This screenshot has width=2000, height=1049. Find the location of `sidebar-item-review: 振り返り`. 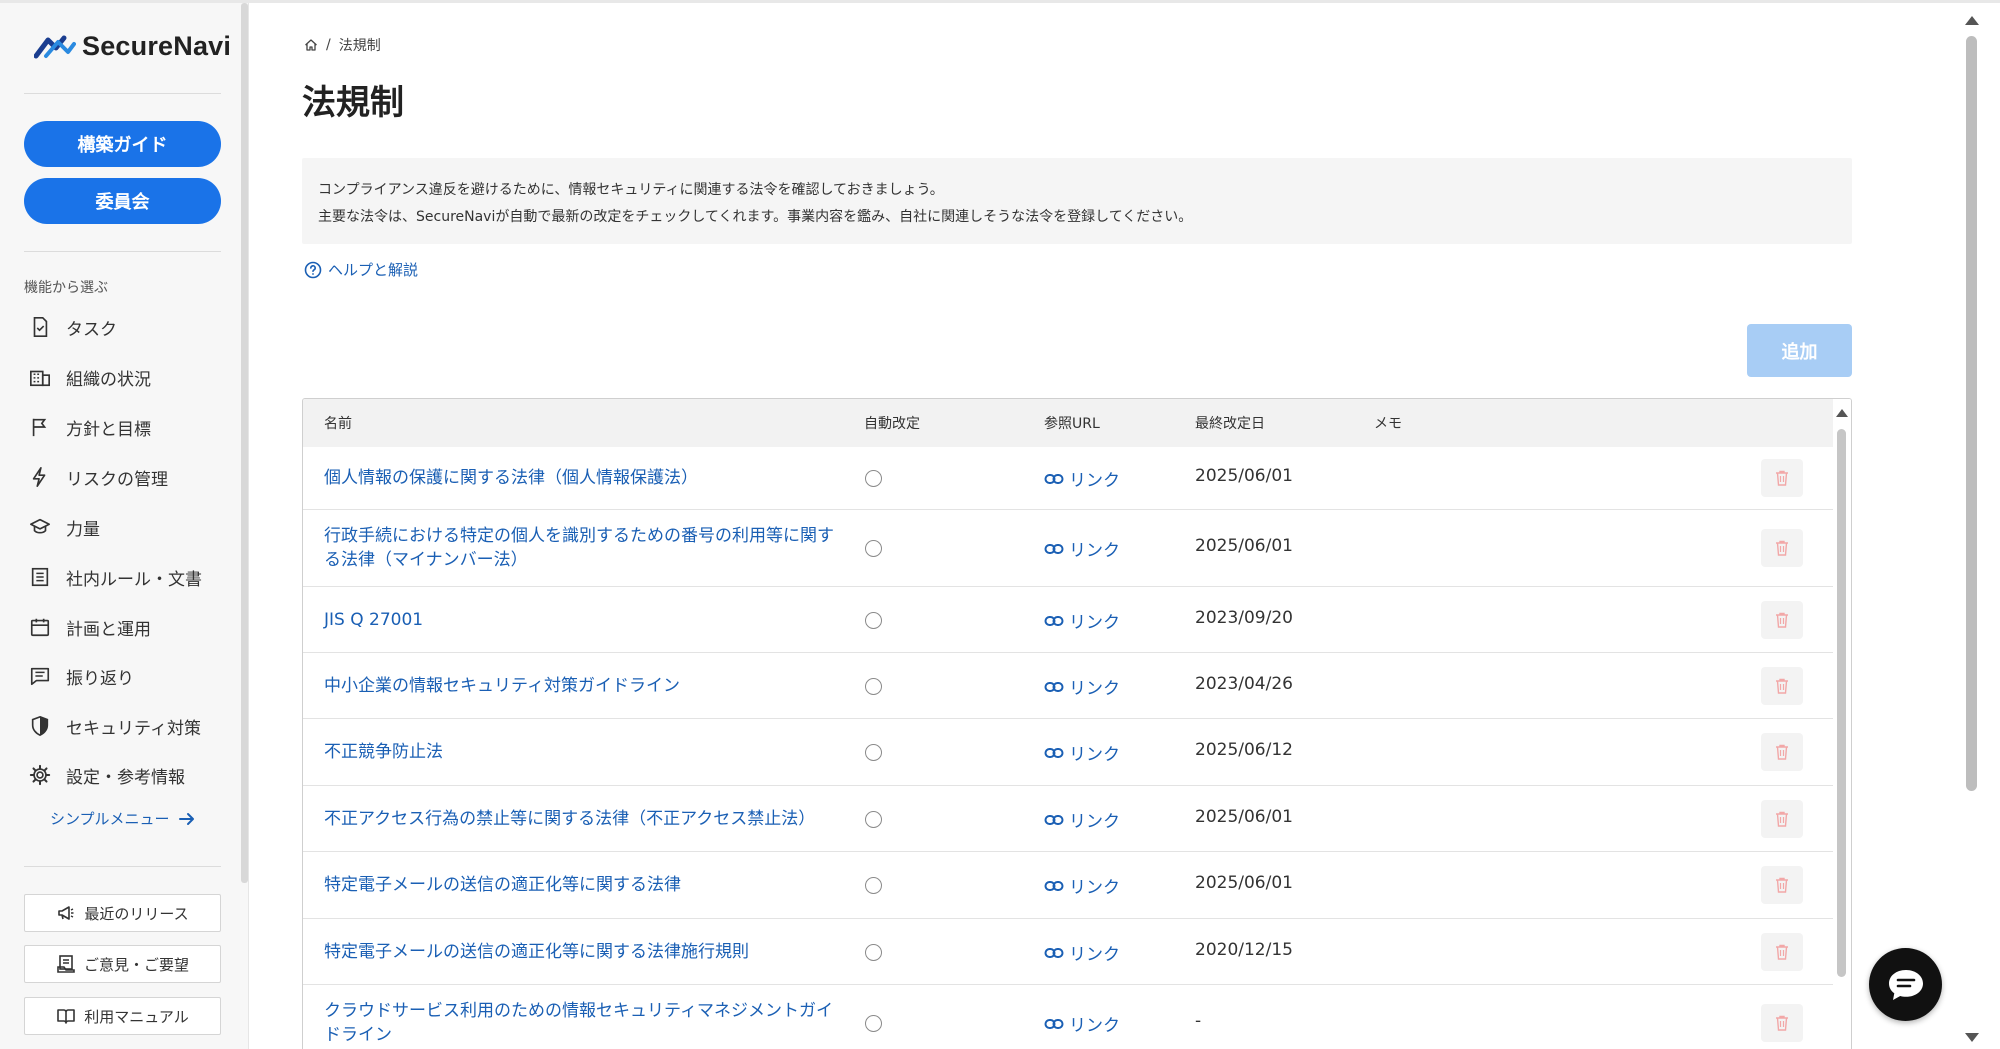

sidebar-item-review: 振り返り is located at coordinates (81, 676).